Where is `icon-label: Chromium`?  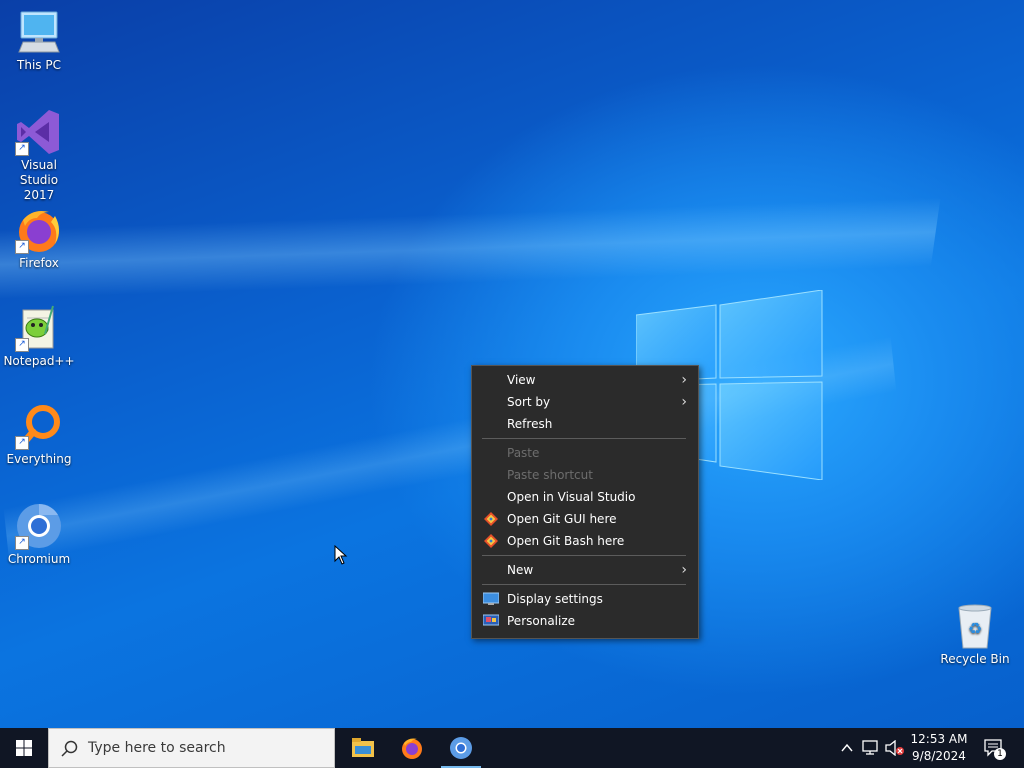 icon-label: Chromium is located at coordinates (39, 559).